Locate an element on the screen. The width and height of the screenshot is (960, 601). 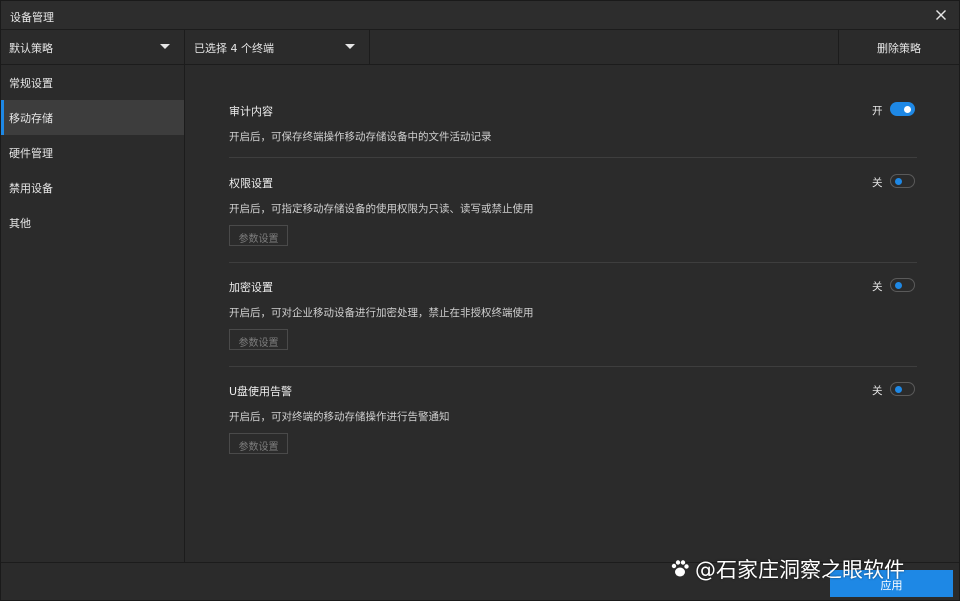
sidebar-item-label: 硬件管理 is located at coordinates (31, 153).